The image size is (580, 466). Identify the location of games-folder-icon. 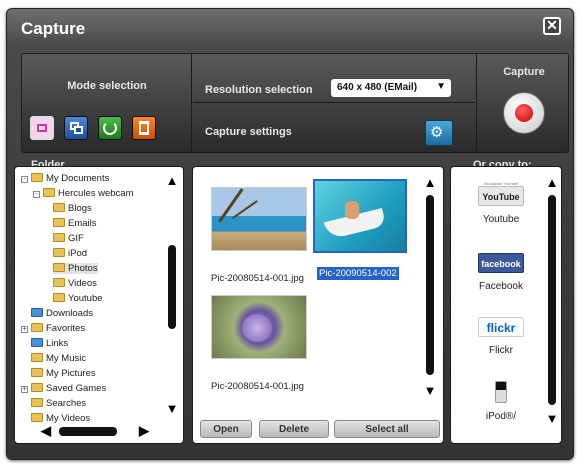
(37, 387).